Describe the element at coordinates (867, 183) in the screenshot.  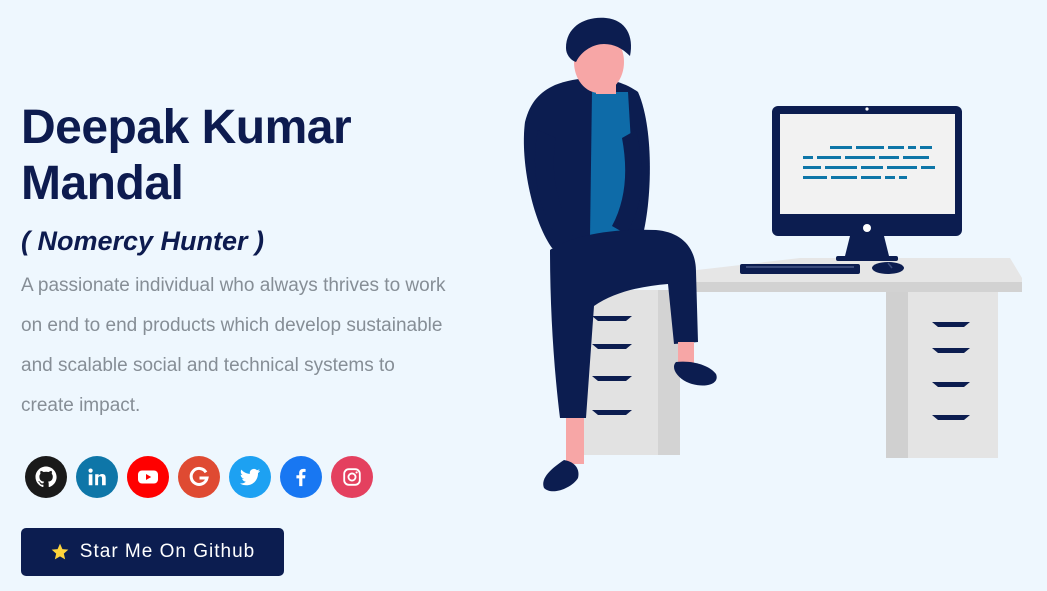
I see `computer-monitor` at that location.